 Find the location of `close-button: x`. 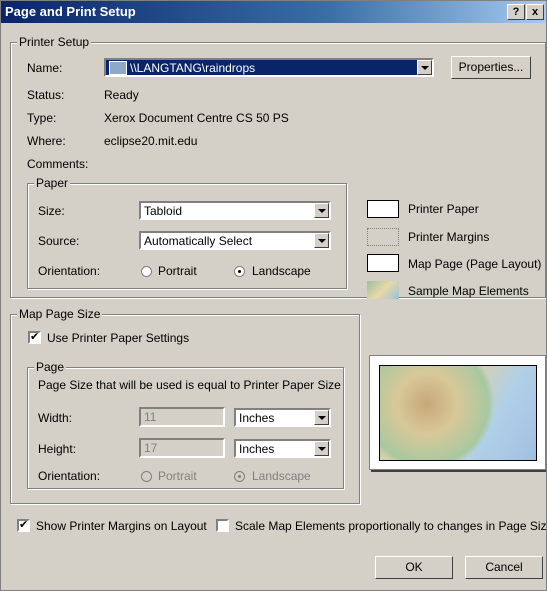

close-button: x is located at coordinates (535, 12).